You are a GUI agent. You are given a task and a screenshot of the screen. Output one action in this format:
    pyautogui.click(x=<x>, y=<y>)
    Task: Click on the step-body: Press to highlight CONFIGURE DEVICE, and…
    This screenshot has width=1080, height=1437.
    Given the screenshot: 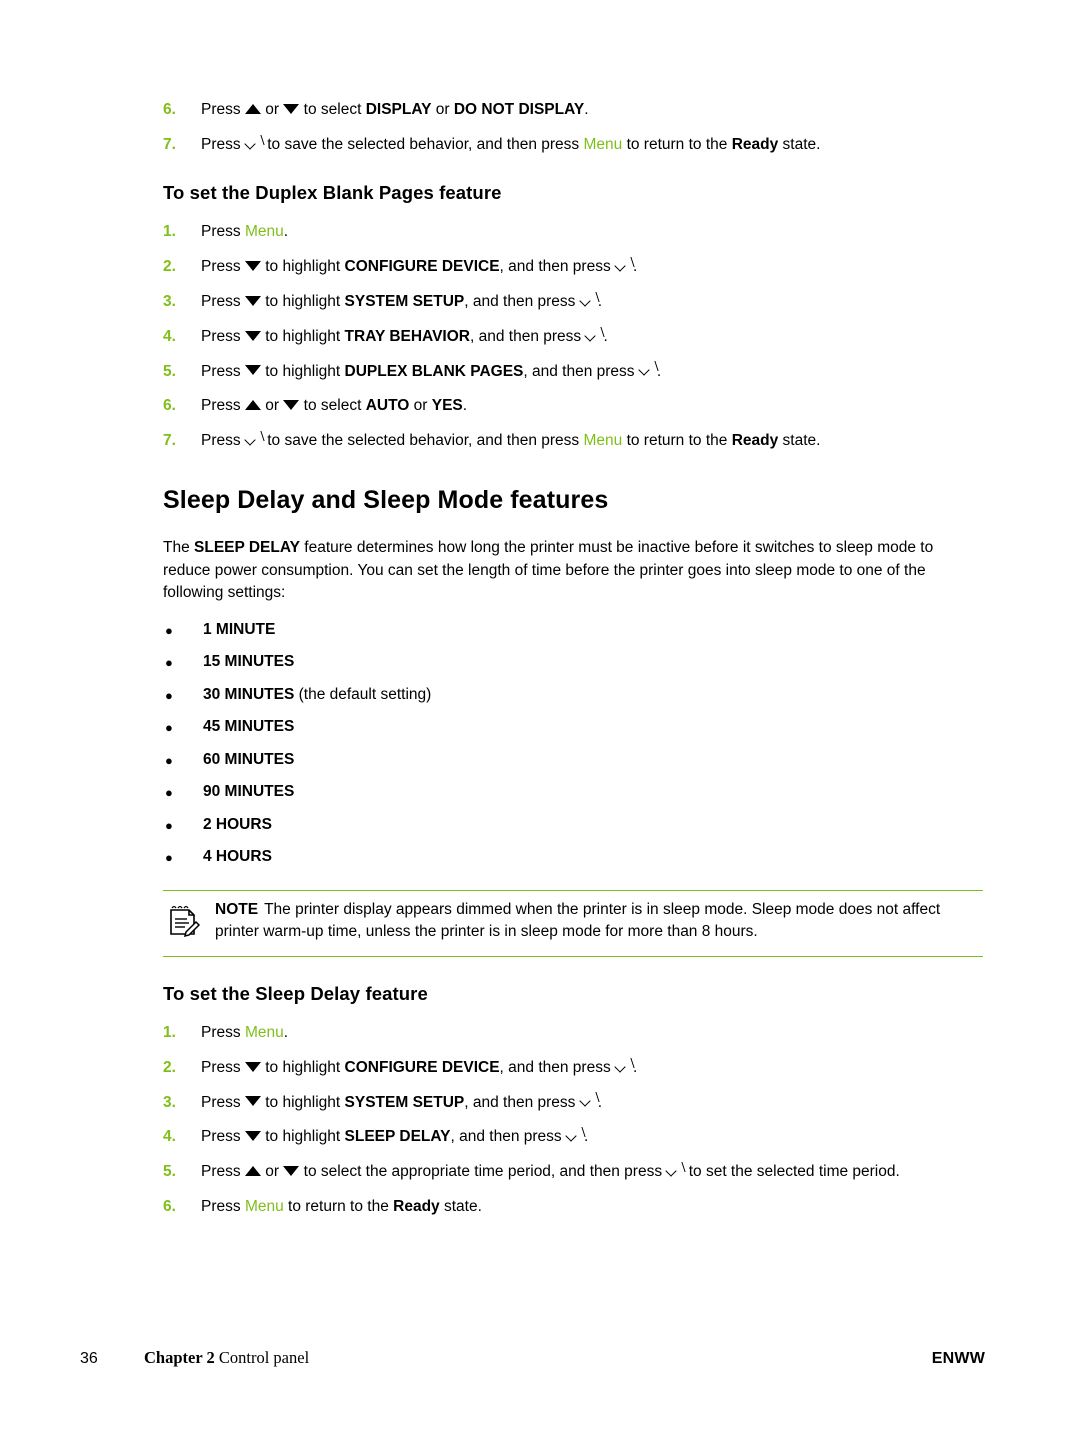 What is the action you would take?
    pyautogui.click(x=592, y=1068)
    